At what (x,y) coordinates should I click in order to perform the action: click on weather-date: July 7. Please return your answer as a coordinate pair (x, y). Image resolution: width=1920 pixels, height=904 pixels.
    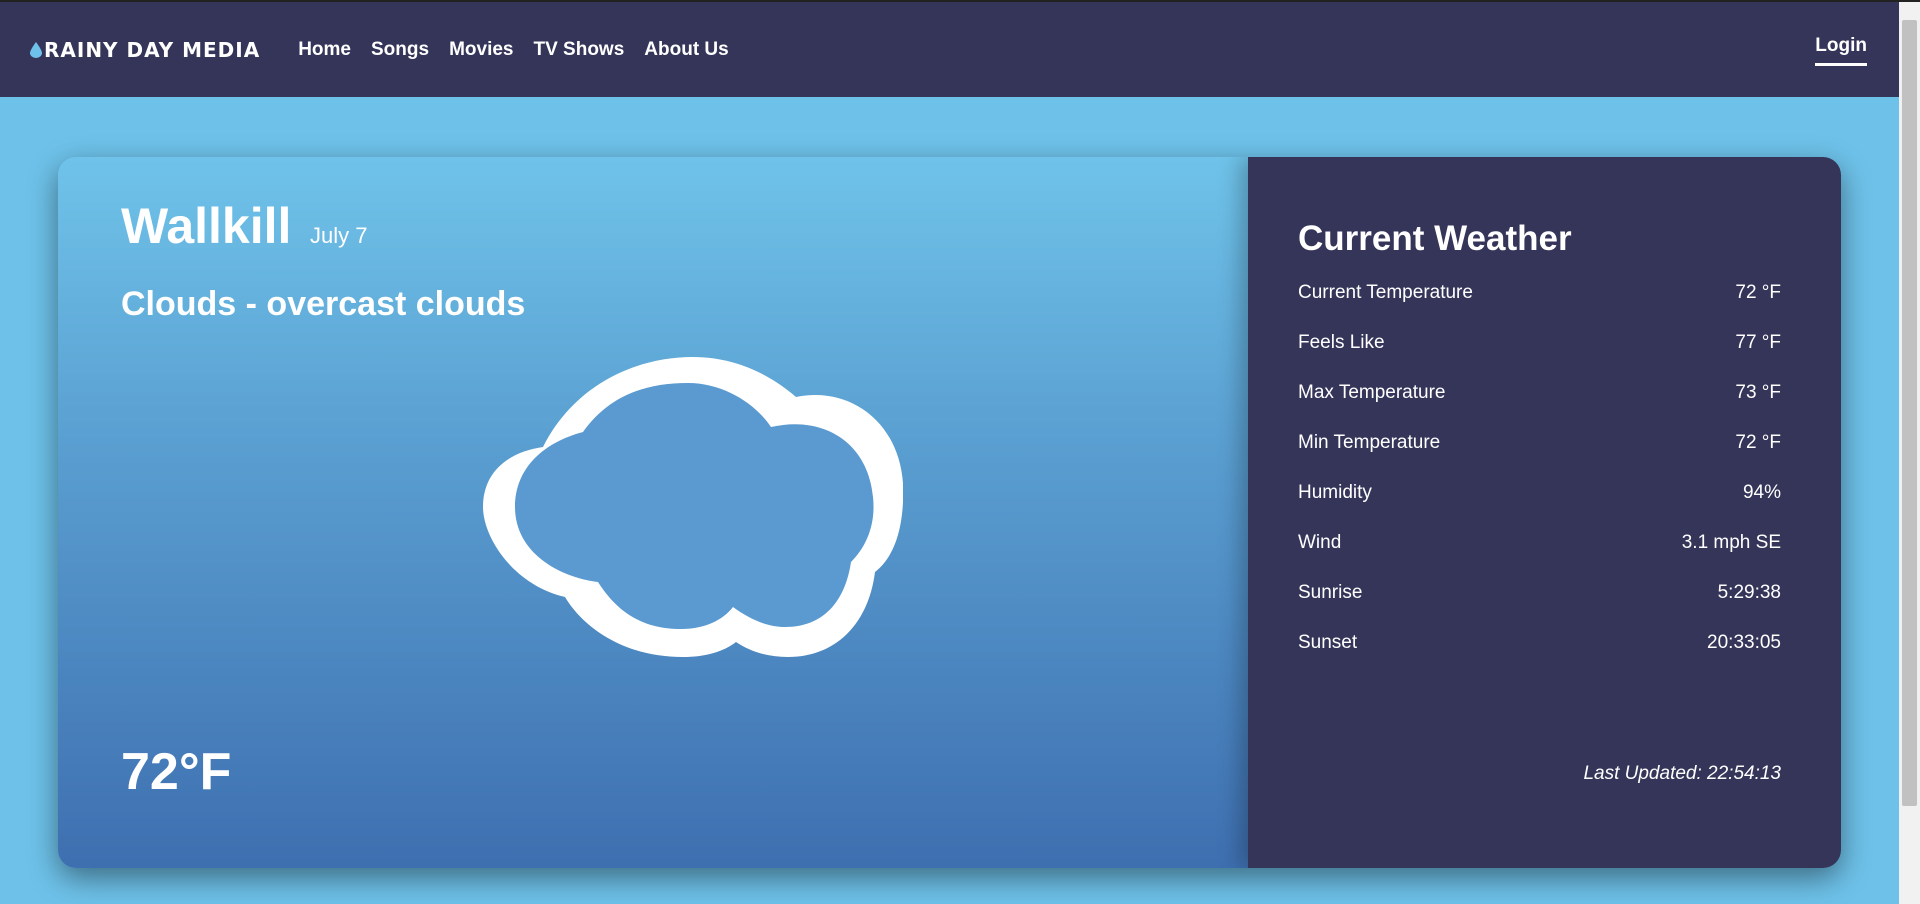
    Looking at the image, I should click on (339, 235).